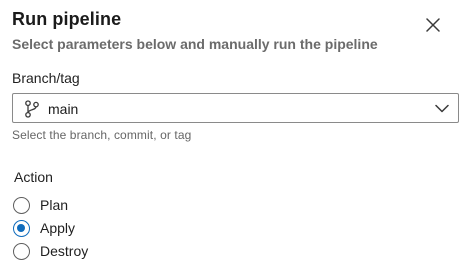 Image resolution: width=474 pixels, height=273 pixels. I want to click on chevron-down-icon, so click(442, 108).